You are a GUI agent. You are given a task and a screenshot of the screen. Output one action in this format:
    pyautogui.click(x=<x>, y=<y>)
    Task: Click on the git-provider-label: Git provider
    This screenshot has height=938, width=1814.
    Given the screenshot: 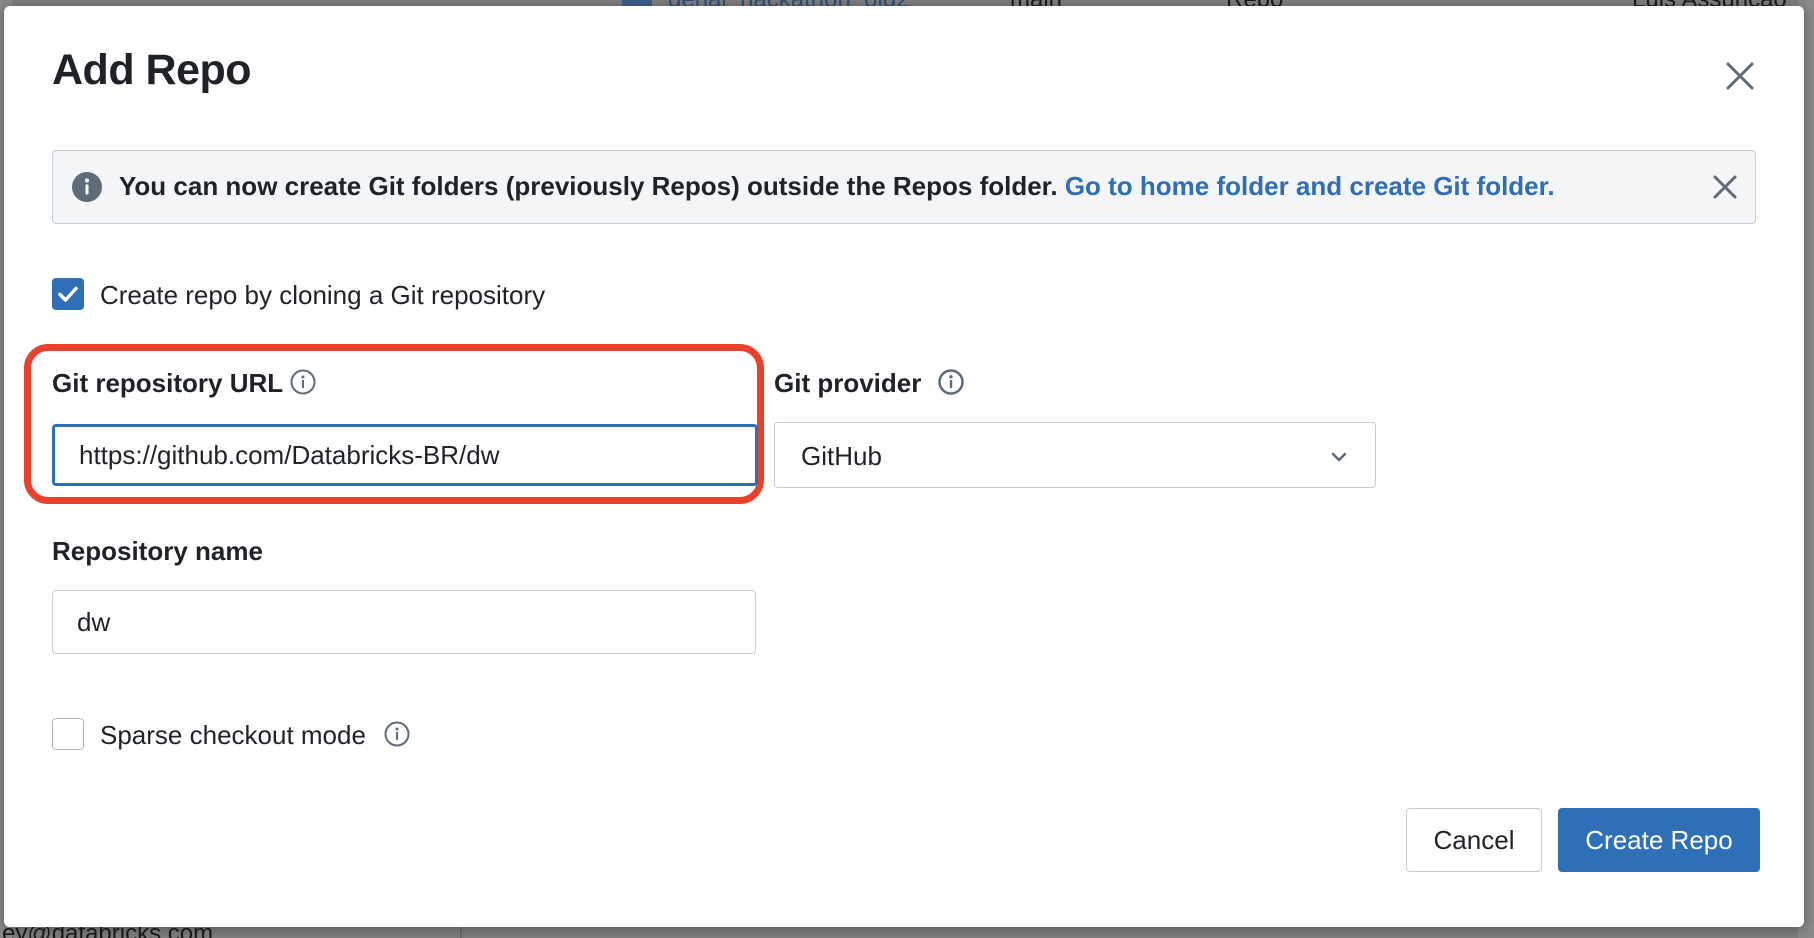 What is the action you would take?
    pyautogui.click(x=848, y=383)
    